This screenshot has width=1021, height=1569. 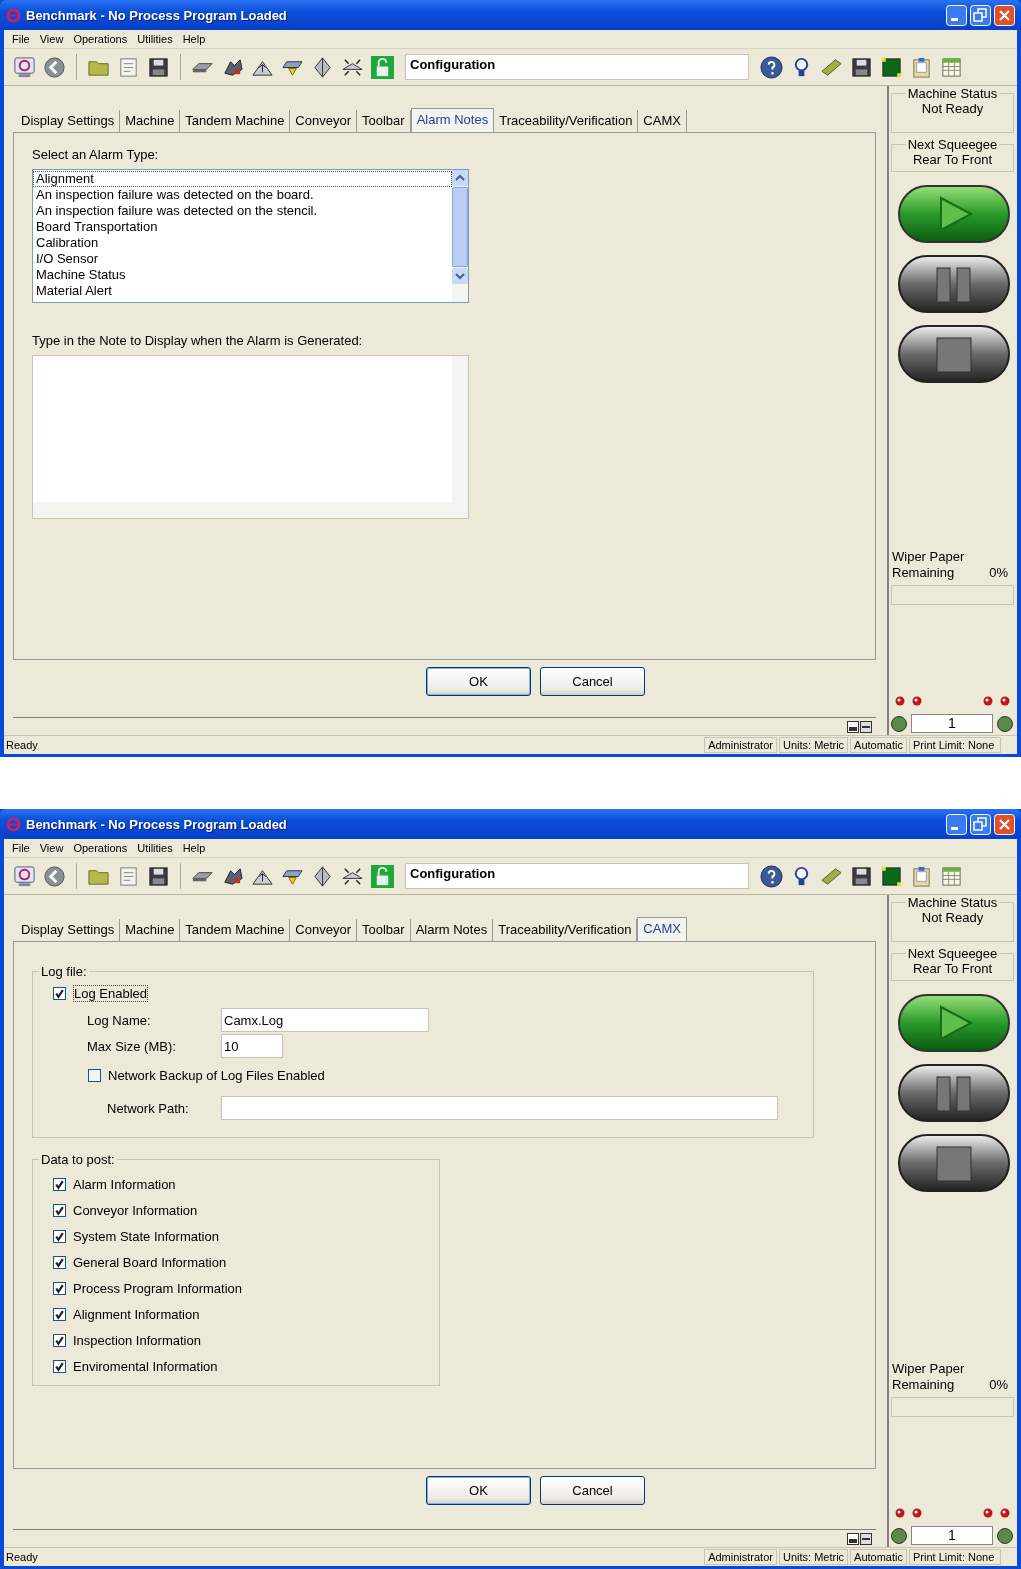 I want to click on checkbox-label: Conveyor Information, so click(x=135, y=1210).